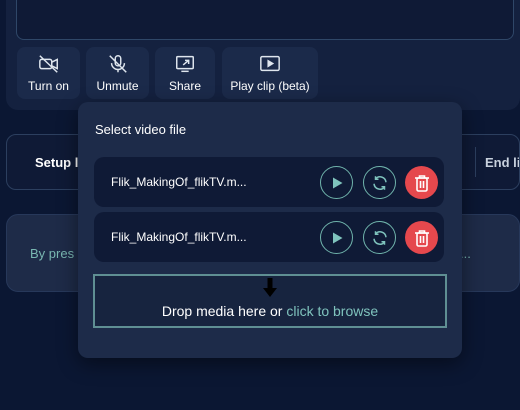 Image resolution: width=520 pixels, height=410 pixels. I want to click on drop-zone-label: Drop media here or, so click(224, 311).